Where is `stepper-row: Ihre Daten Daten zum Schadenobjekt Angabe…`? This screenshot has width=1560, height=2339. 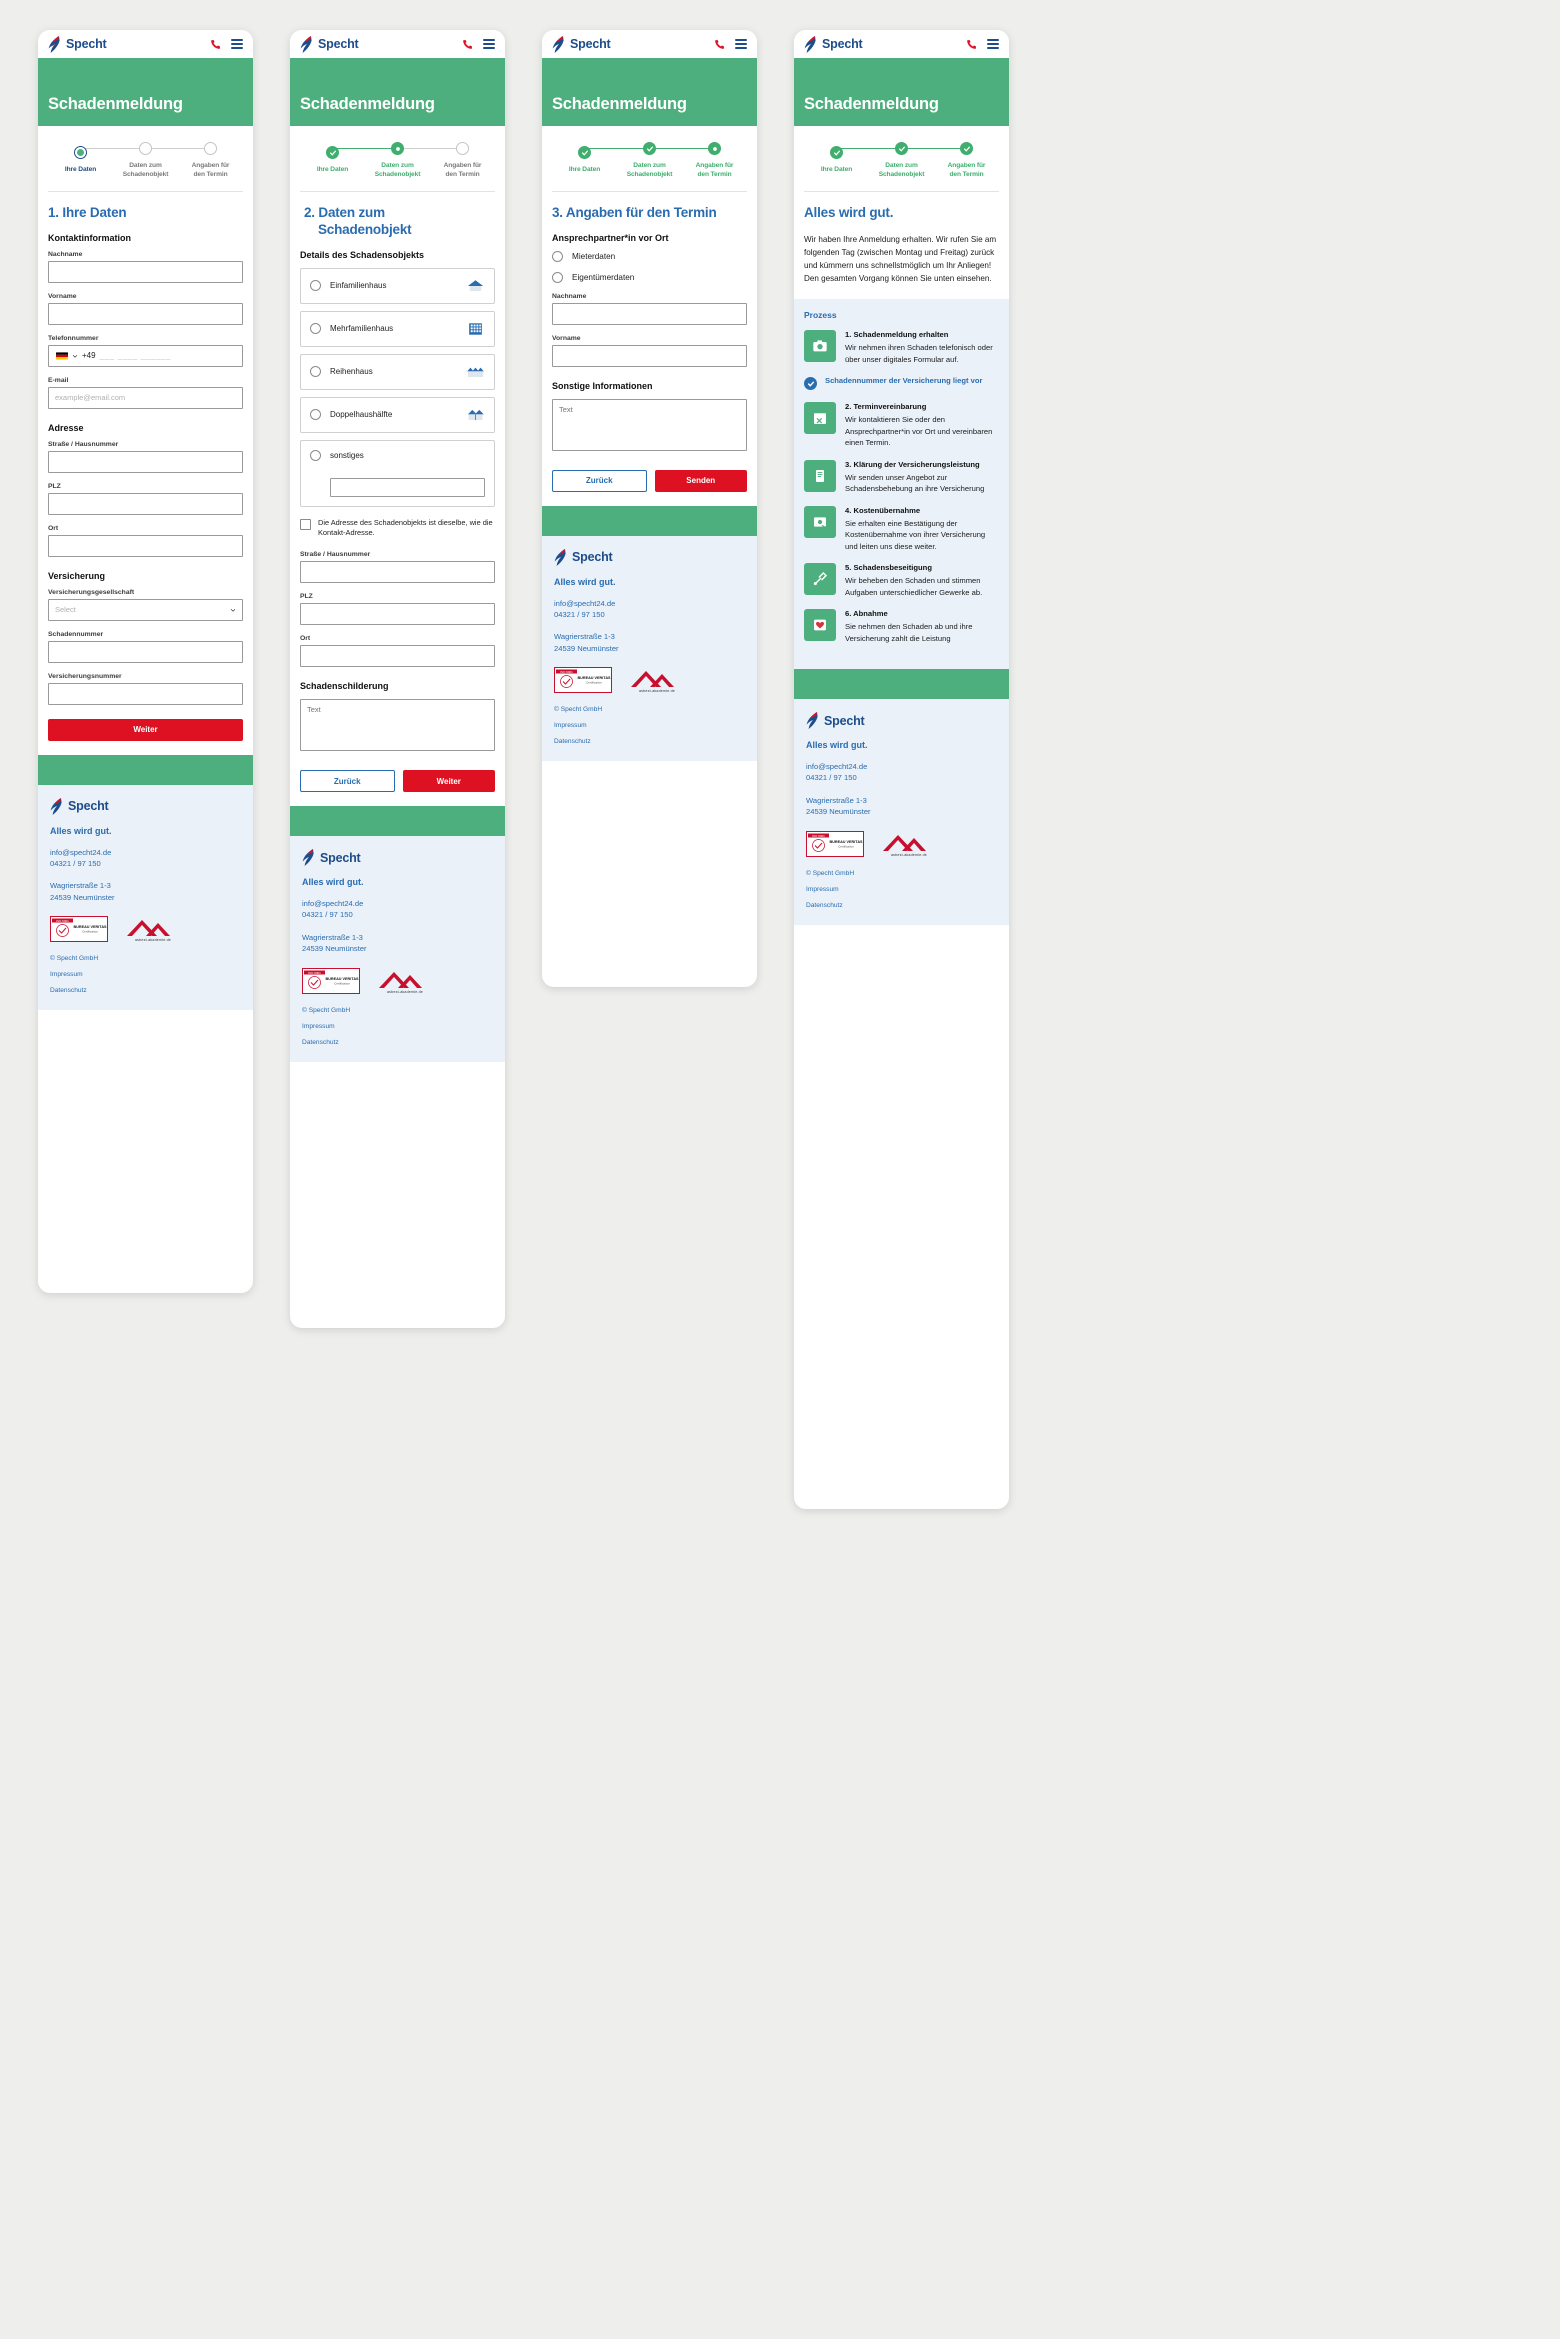
stepper-row: Ihre Daten Daten zum Schadenobjekt Angabe… is located at coordinates (649, 161).